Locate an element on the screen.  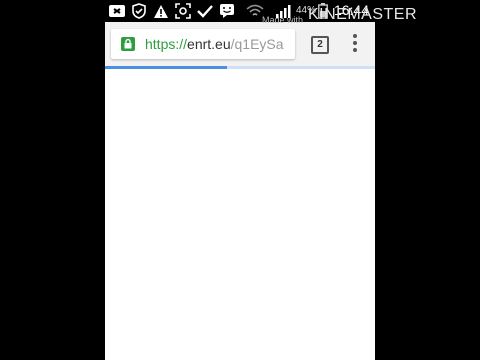
browser-toolbar: https://enrt.eu/q1EySa 2 is located at coordinates (240, 44).